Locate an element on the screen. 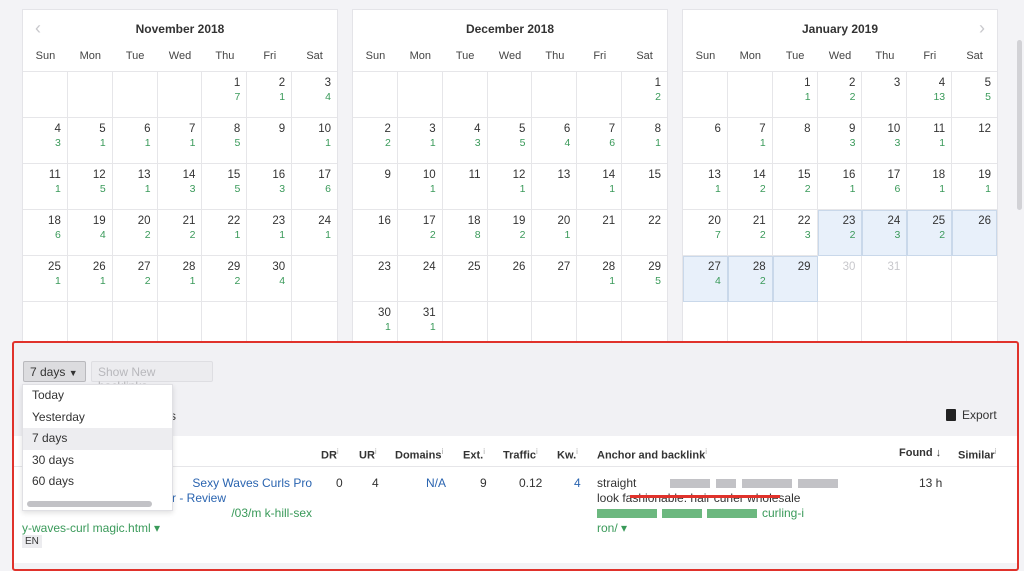  day-cell: 14 3 is located at coordinates (180, 187).